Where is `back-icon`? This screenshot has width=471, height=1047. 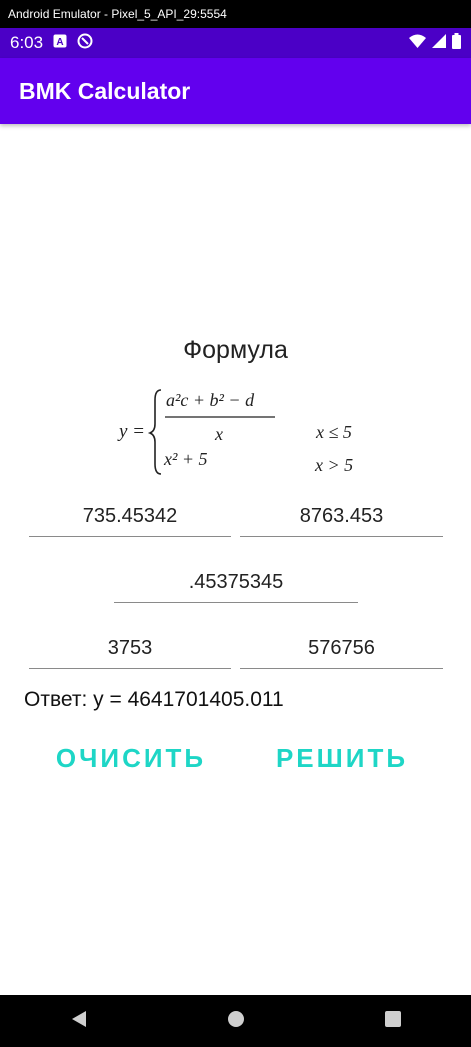 back-icon is located at coordinates (79, 1021).